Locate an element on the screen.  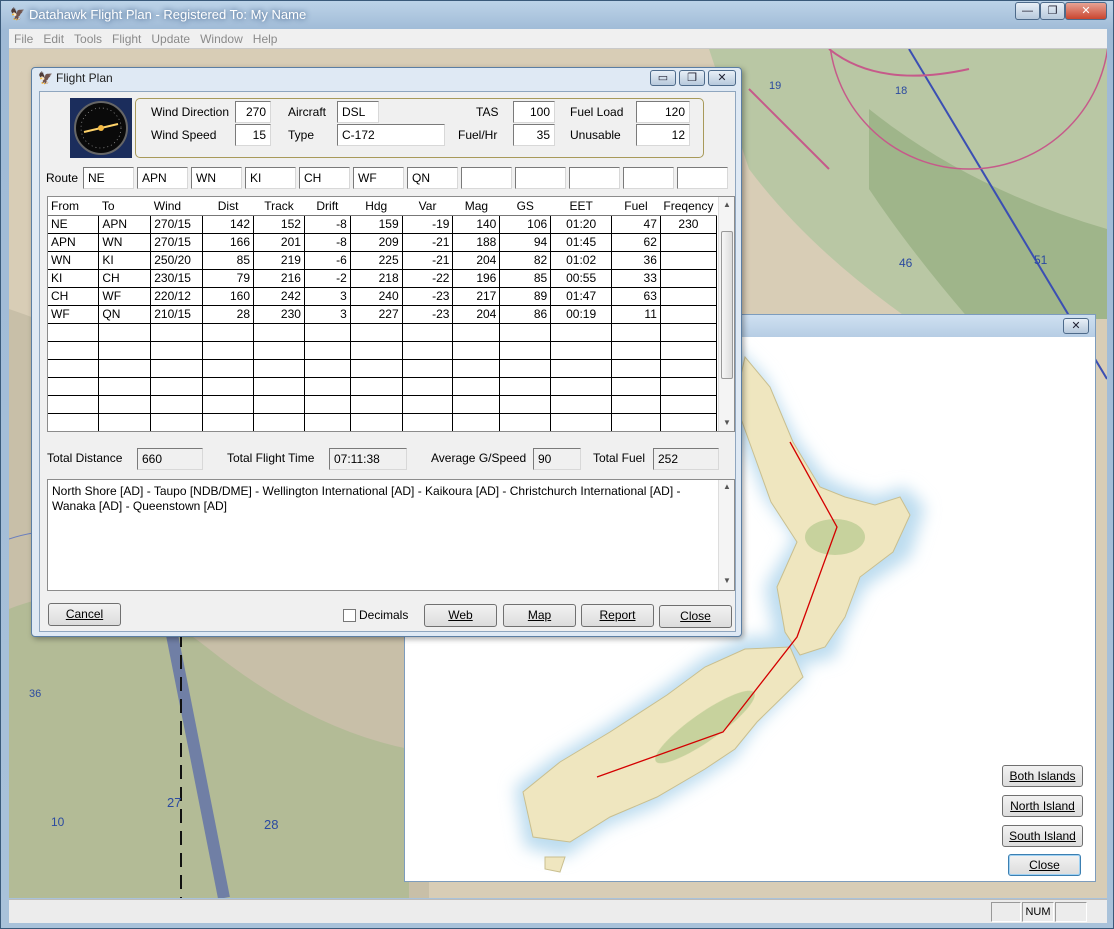
table-cell: 01:47 is located at coordinates (581, 296).